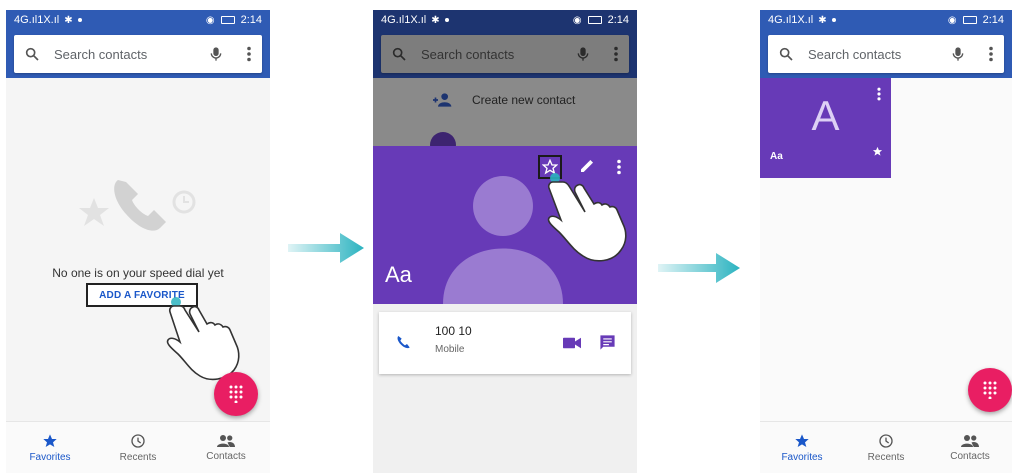 This screenshot has height=473, width=1012. What do you see at coordinates (137, 205) in the screenshot?
I see `speed-dial-illustration` at bounding box center [137, 205].